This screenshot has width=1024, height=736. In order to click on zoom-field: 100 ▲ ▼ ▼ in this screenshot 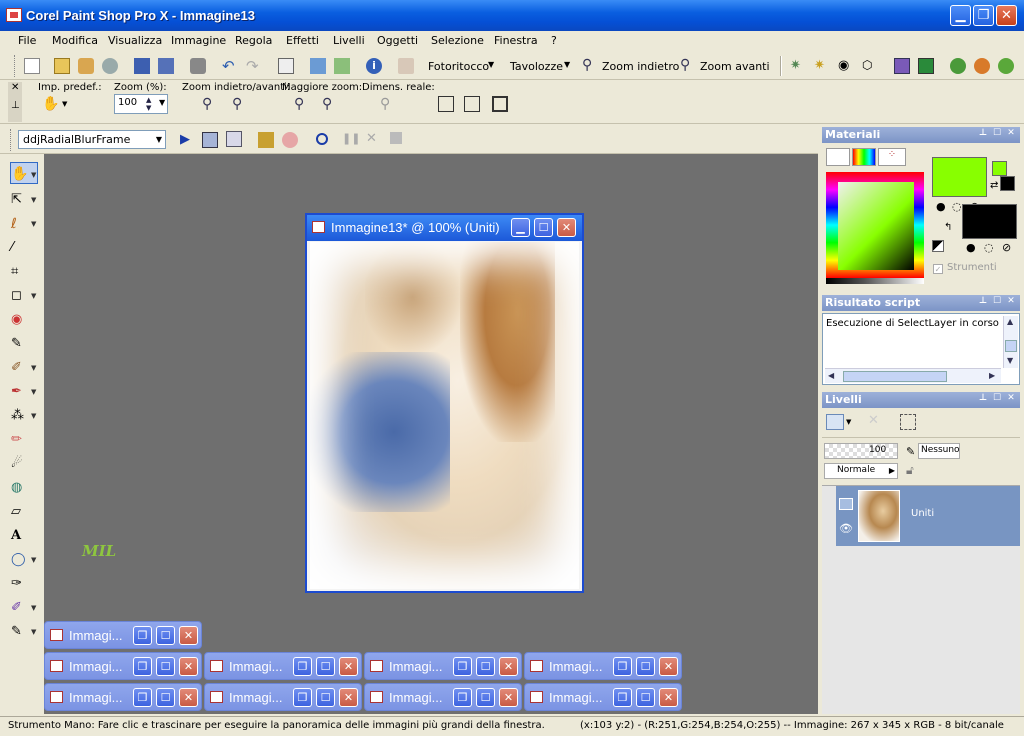, I will do `click(141, 104)`.